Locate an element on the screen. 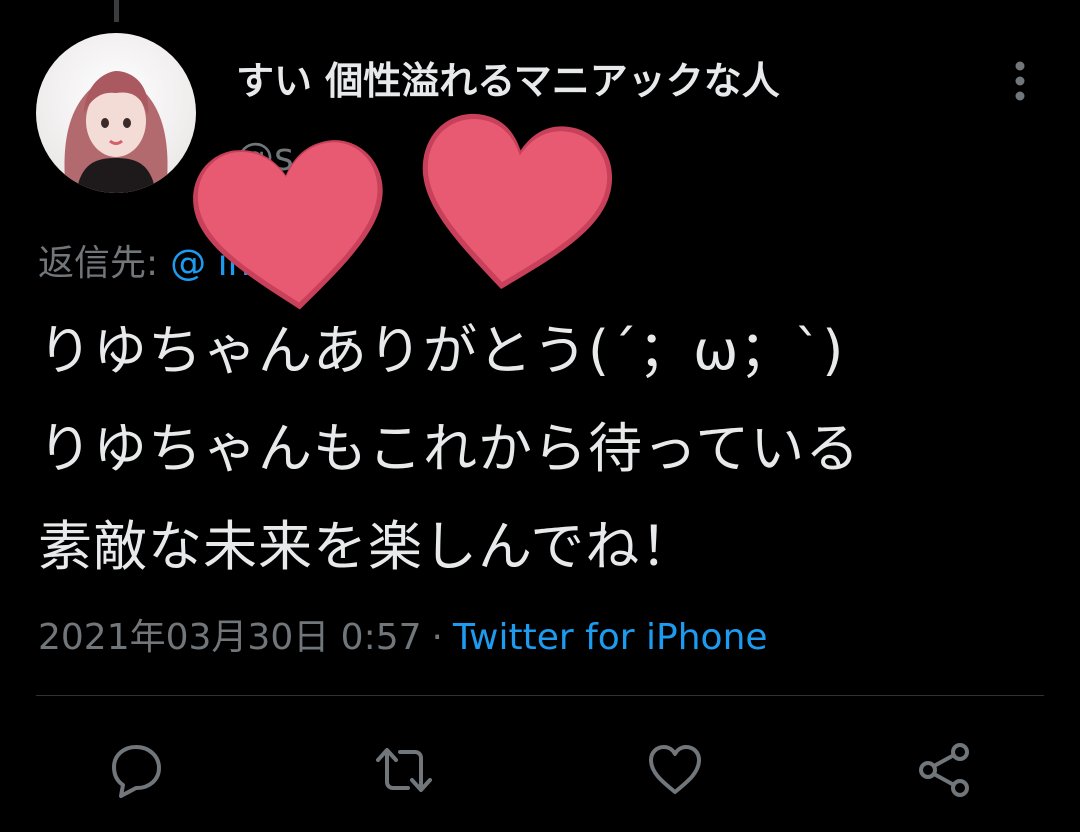 The width and height of the screenshot is (1080, 832). reply-icon is located at coordinates (136, 771).